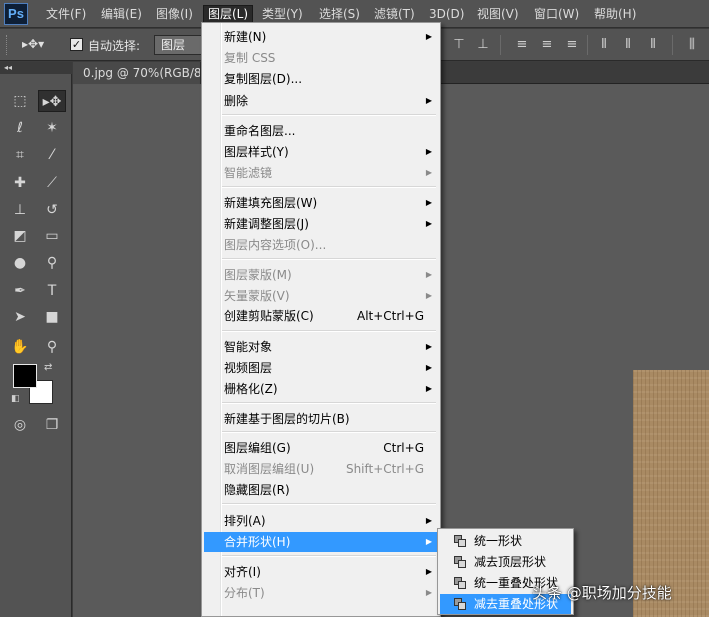  I want to click on marquee-tool-icon: ⬚, so click(20, 101).